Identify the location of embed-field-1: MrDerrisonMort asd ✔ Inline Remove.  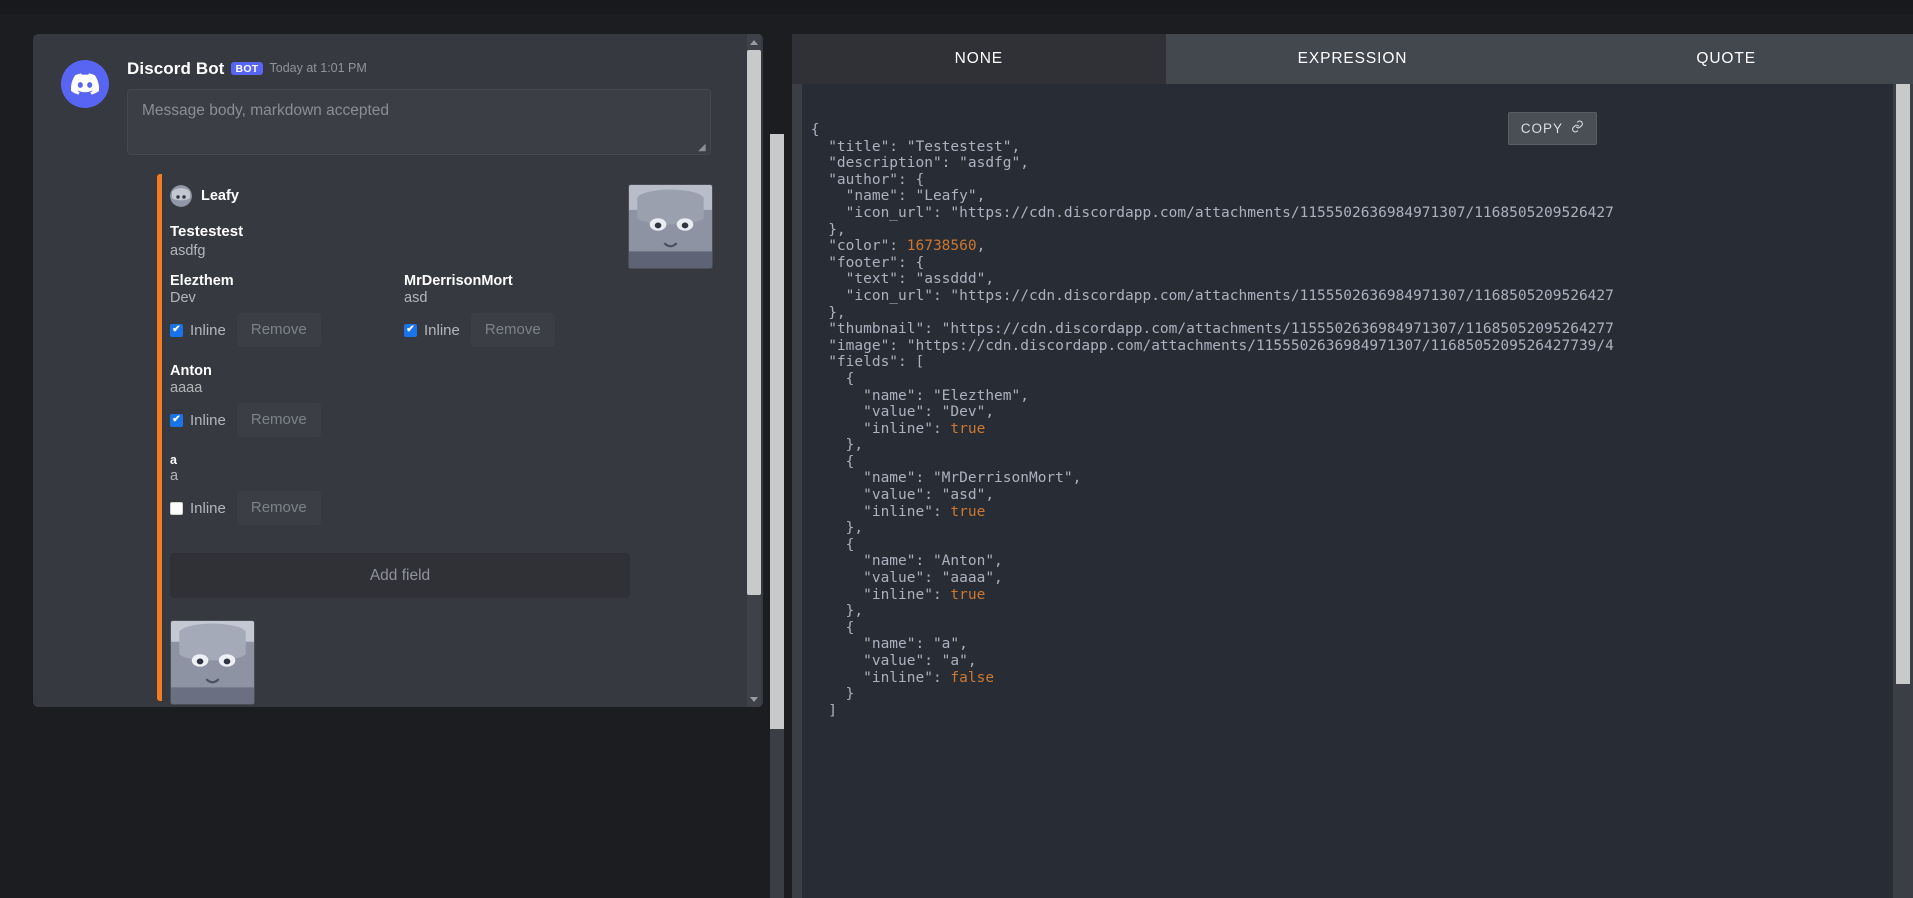
(521, 310).